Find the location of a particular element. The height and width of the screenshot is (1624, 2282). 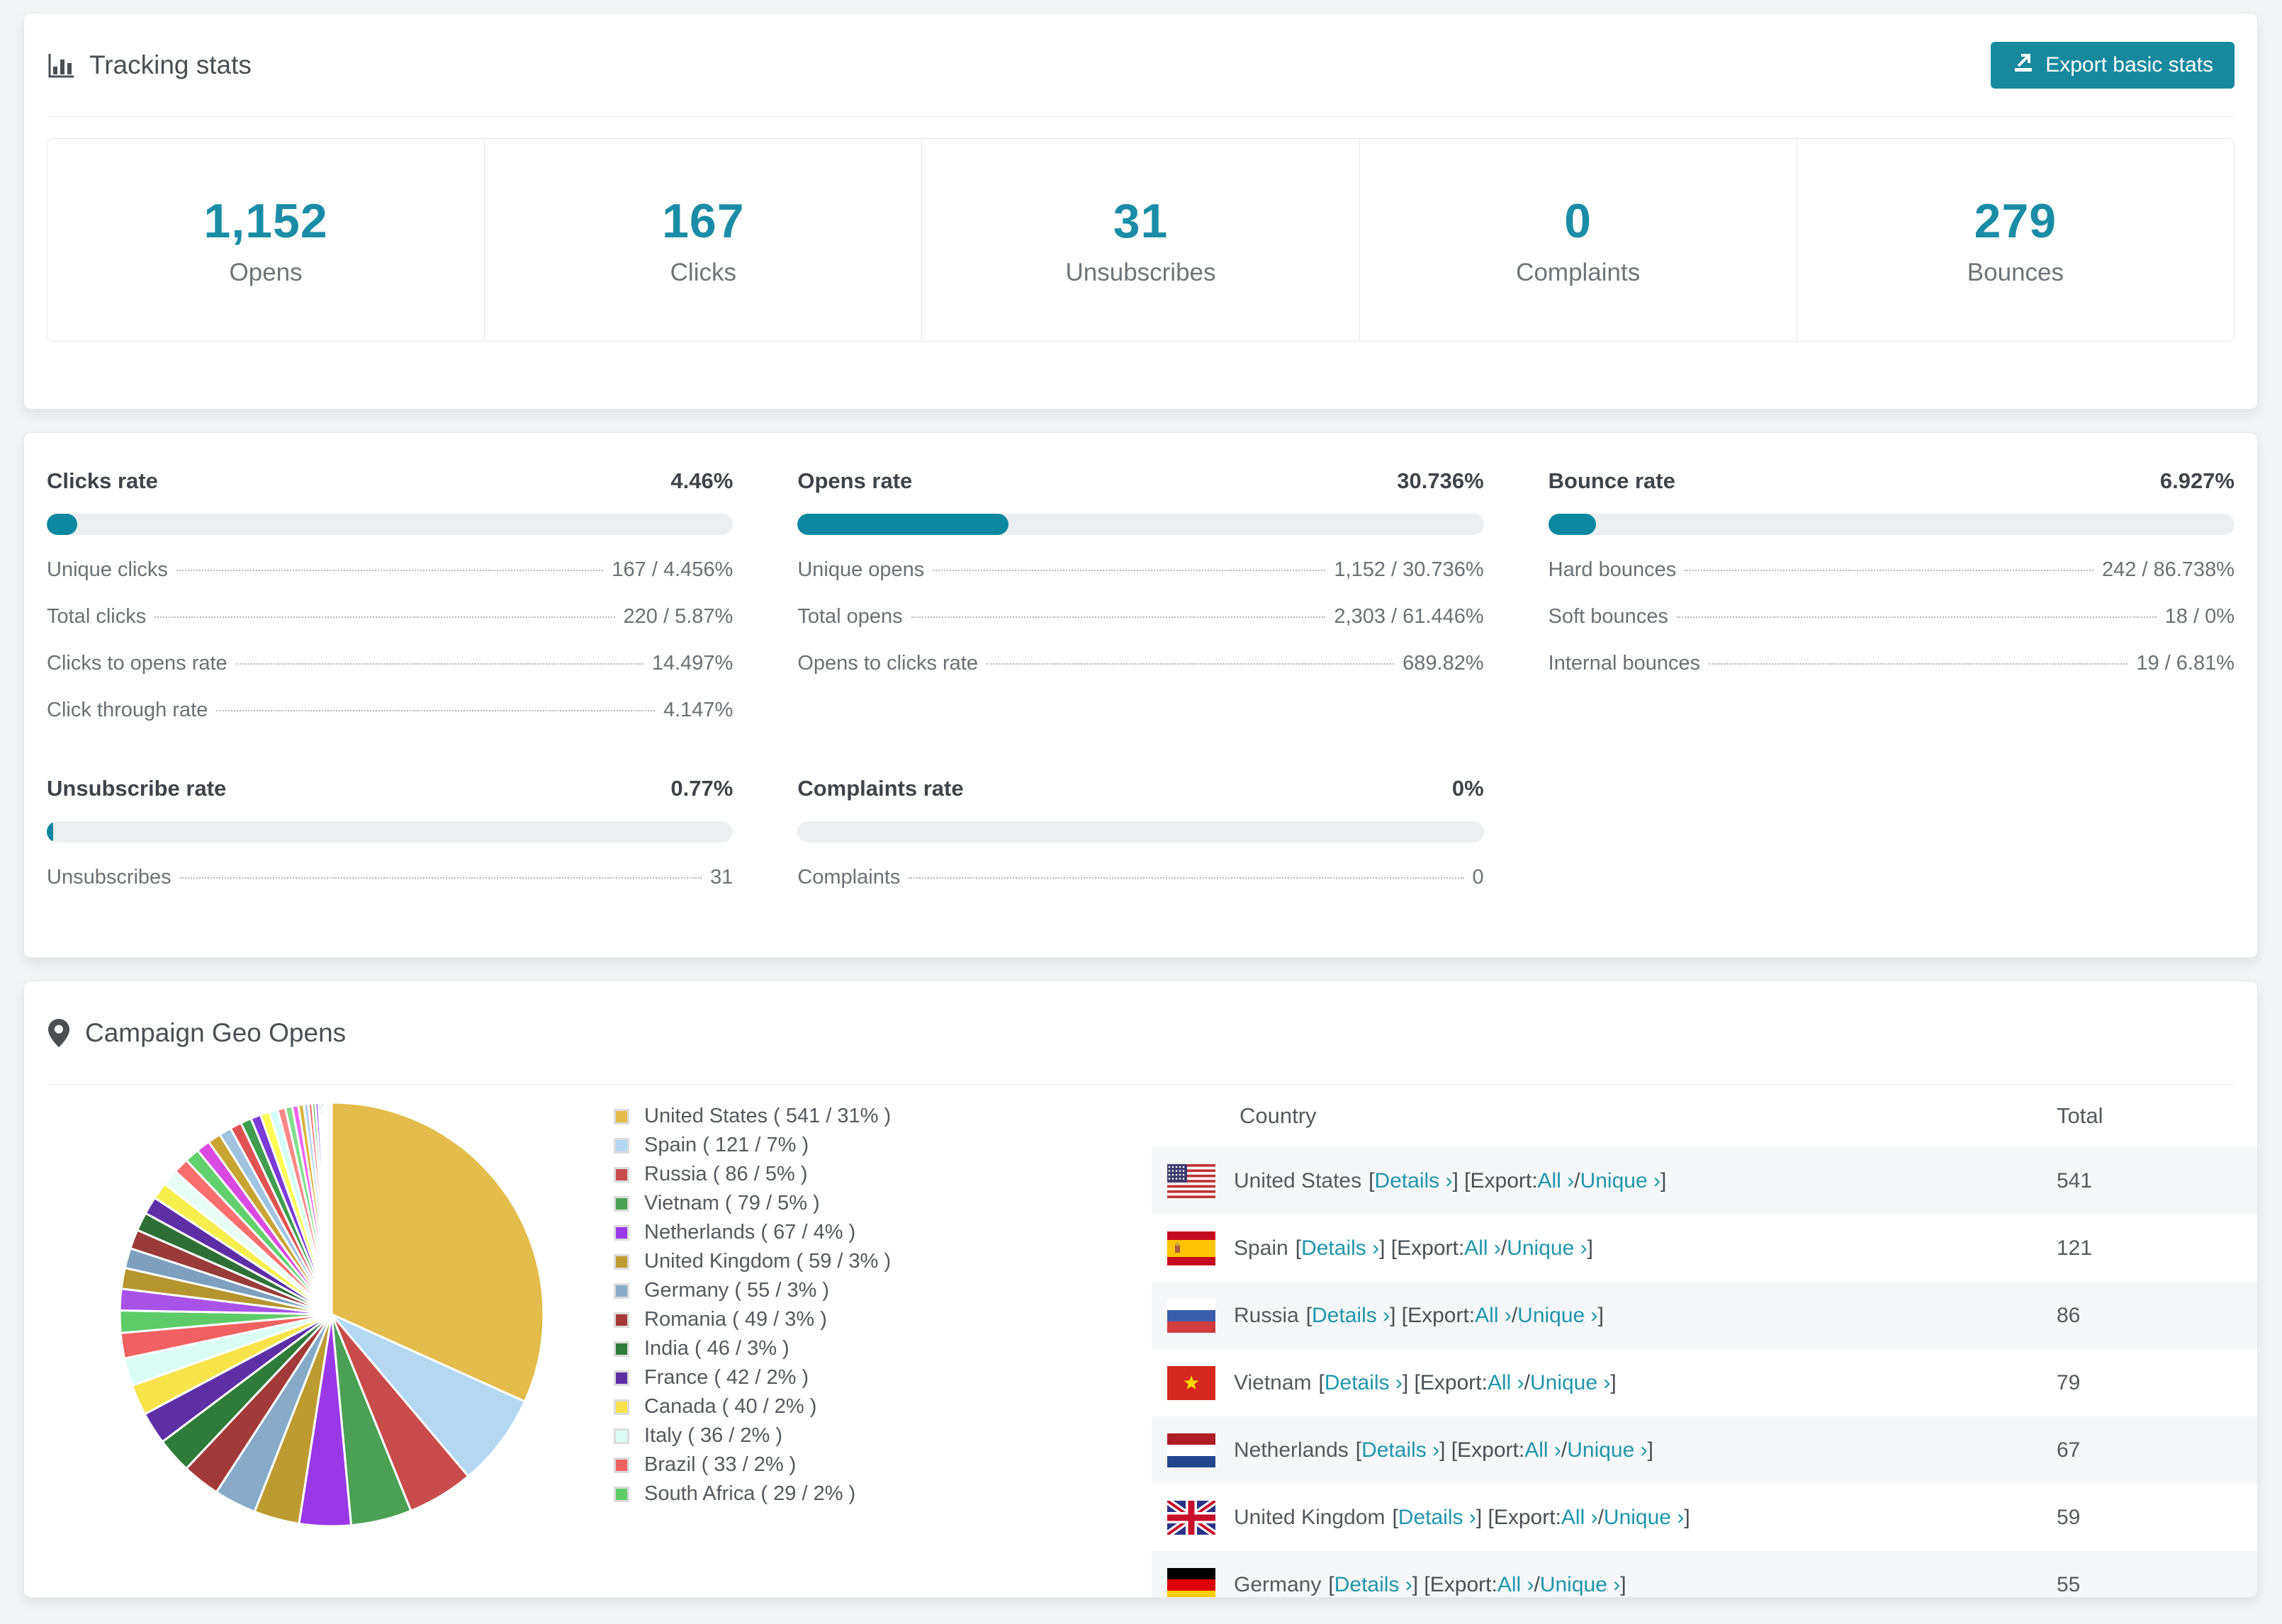

unsubscribes-label: Unsubscribes is located at coordinates (1140, 272).